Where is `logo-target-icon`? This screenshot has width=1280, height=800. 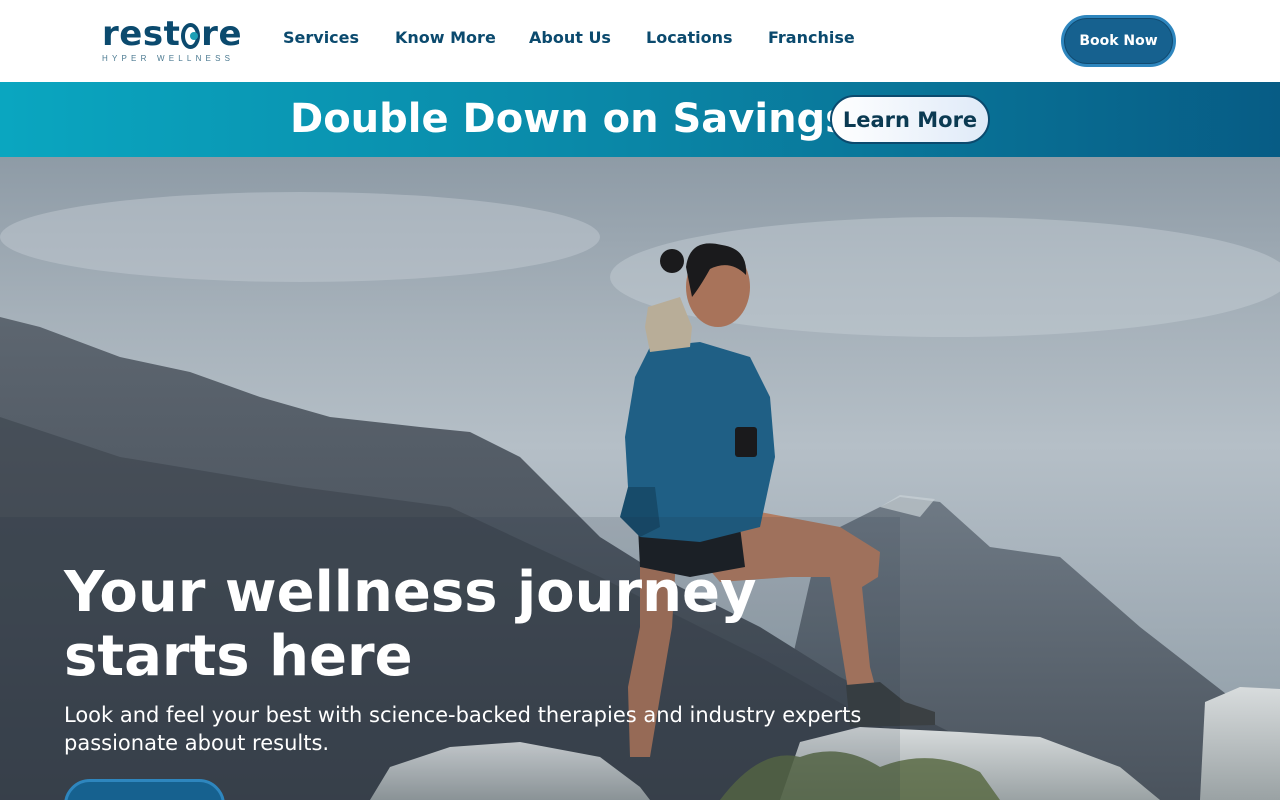
logo-target-icon is located at coordinates (191, 36).